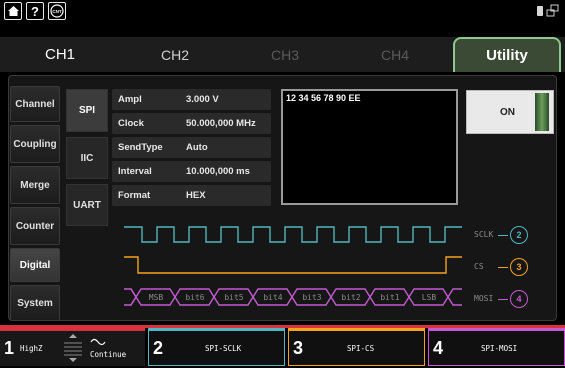  Describe the element at coordinates (503, 267) in the screenshot. I see `cs-connector` at that location.